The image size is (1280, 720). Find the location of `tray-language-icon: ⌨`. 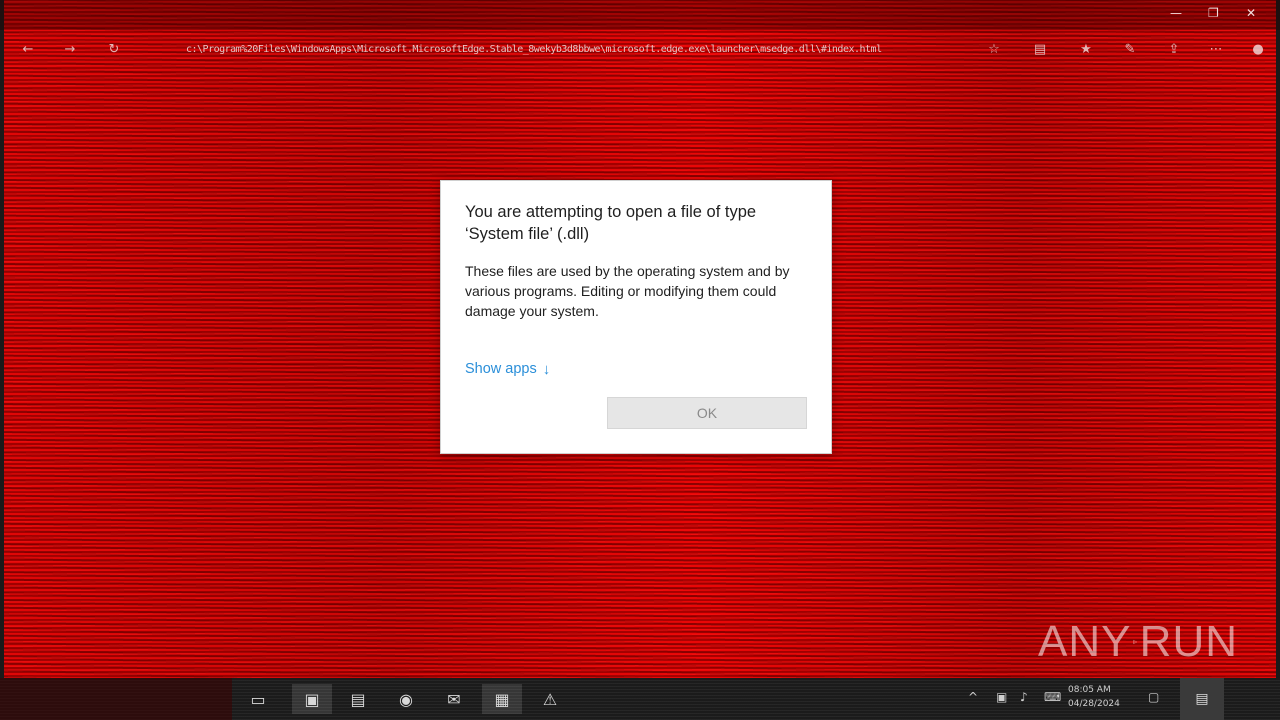

tray-language-icon: ⌨ is located at coordinates (1052, 697).